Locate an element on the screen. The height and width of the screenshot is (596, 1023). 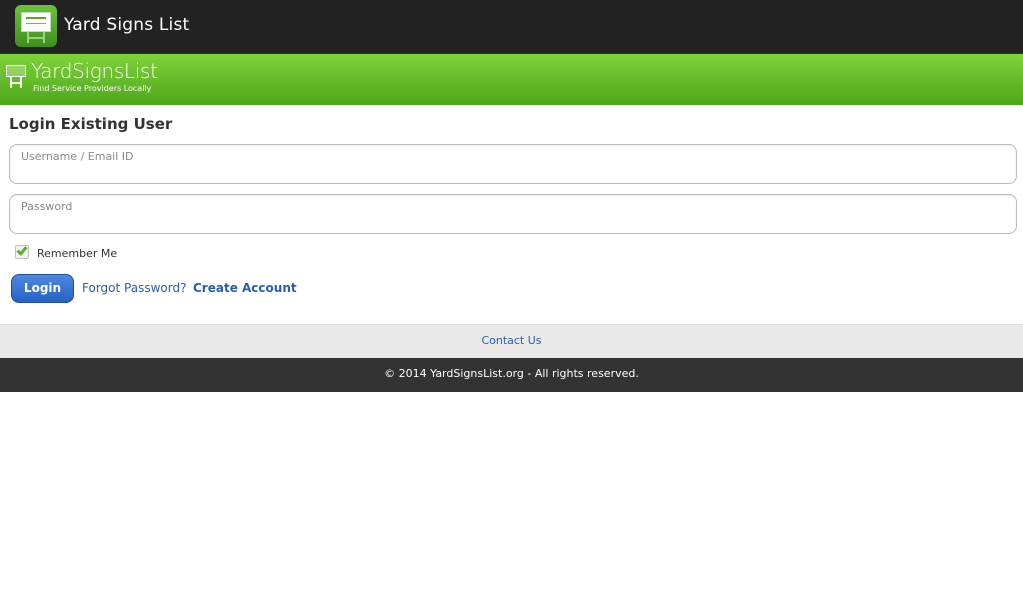
forgot-password-link: Forgot Password? is located at coordinates (134, 288).